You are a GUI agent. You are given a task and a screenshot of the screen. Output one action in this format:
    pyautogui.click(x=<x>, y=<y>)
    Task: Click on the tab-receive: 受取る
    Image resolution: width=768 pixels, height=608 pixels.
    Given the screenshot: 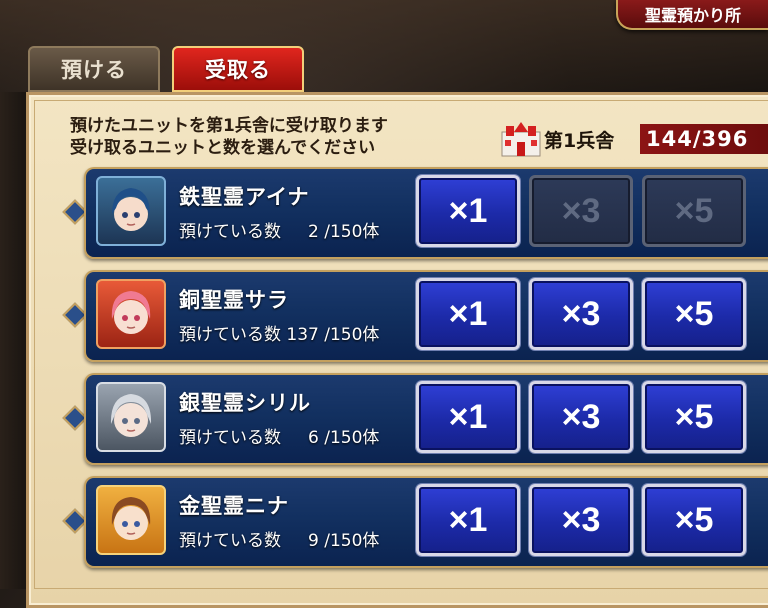 What is the action you would take?
    pyautogui.click(x=238, y=69)
    